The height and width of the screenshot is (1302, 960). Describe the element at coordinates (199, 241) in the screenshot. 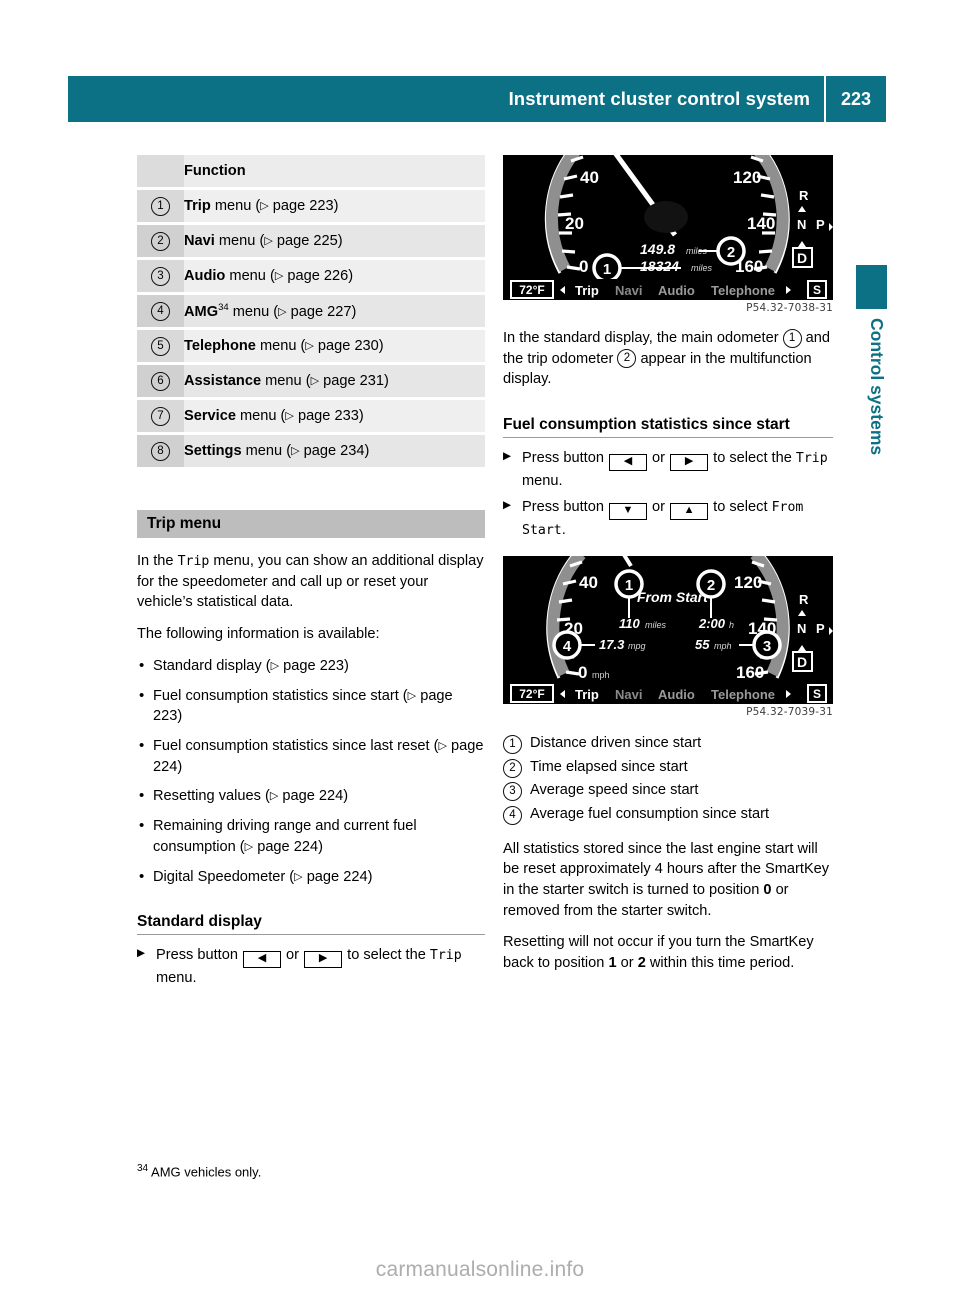

I see `menu-name: Navi` at that location.